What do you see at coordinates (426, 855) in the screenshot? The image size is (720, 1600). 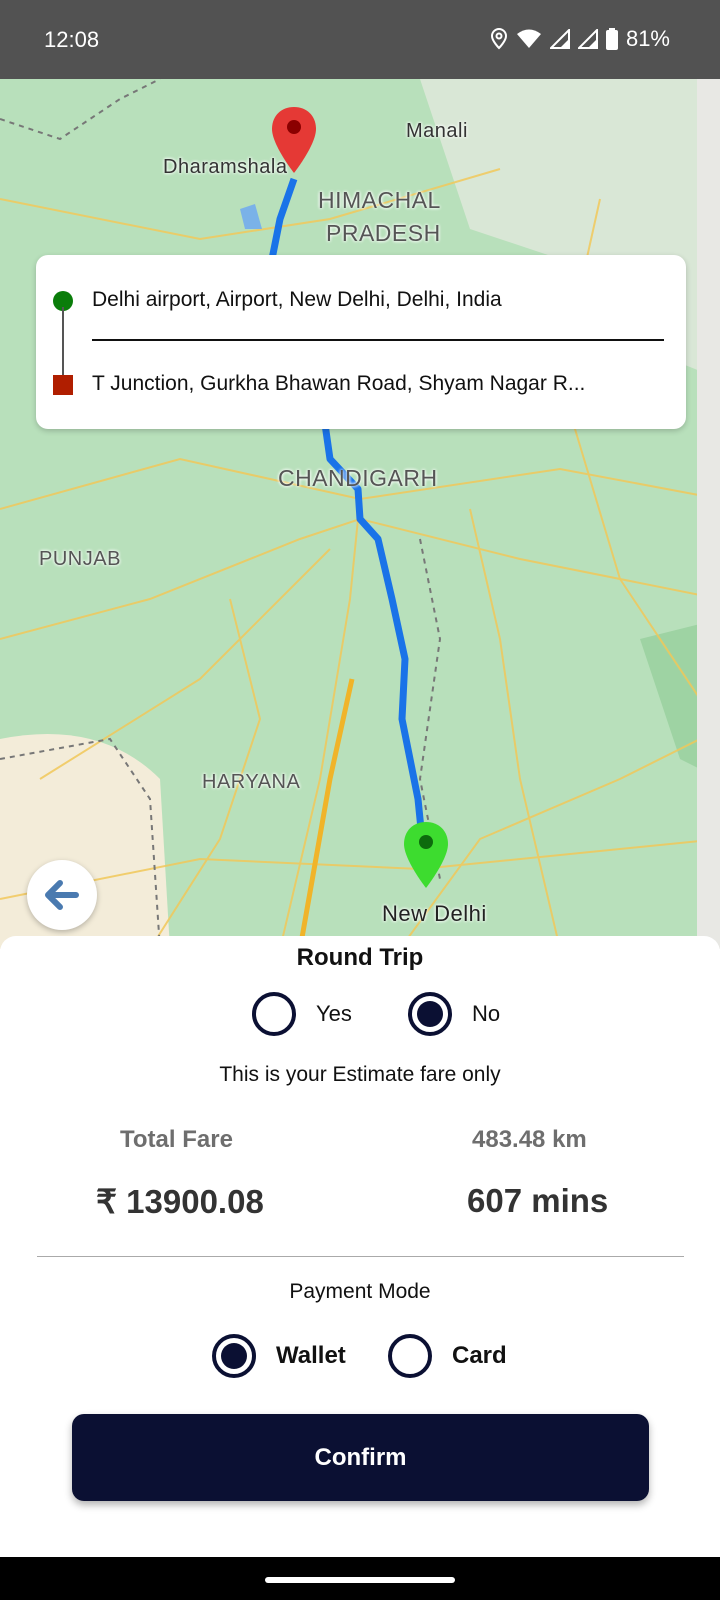 I see `origin-pin-icon` at bounding box center [426, 855].